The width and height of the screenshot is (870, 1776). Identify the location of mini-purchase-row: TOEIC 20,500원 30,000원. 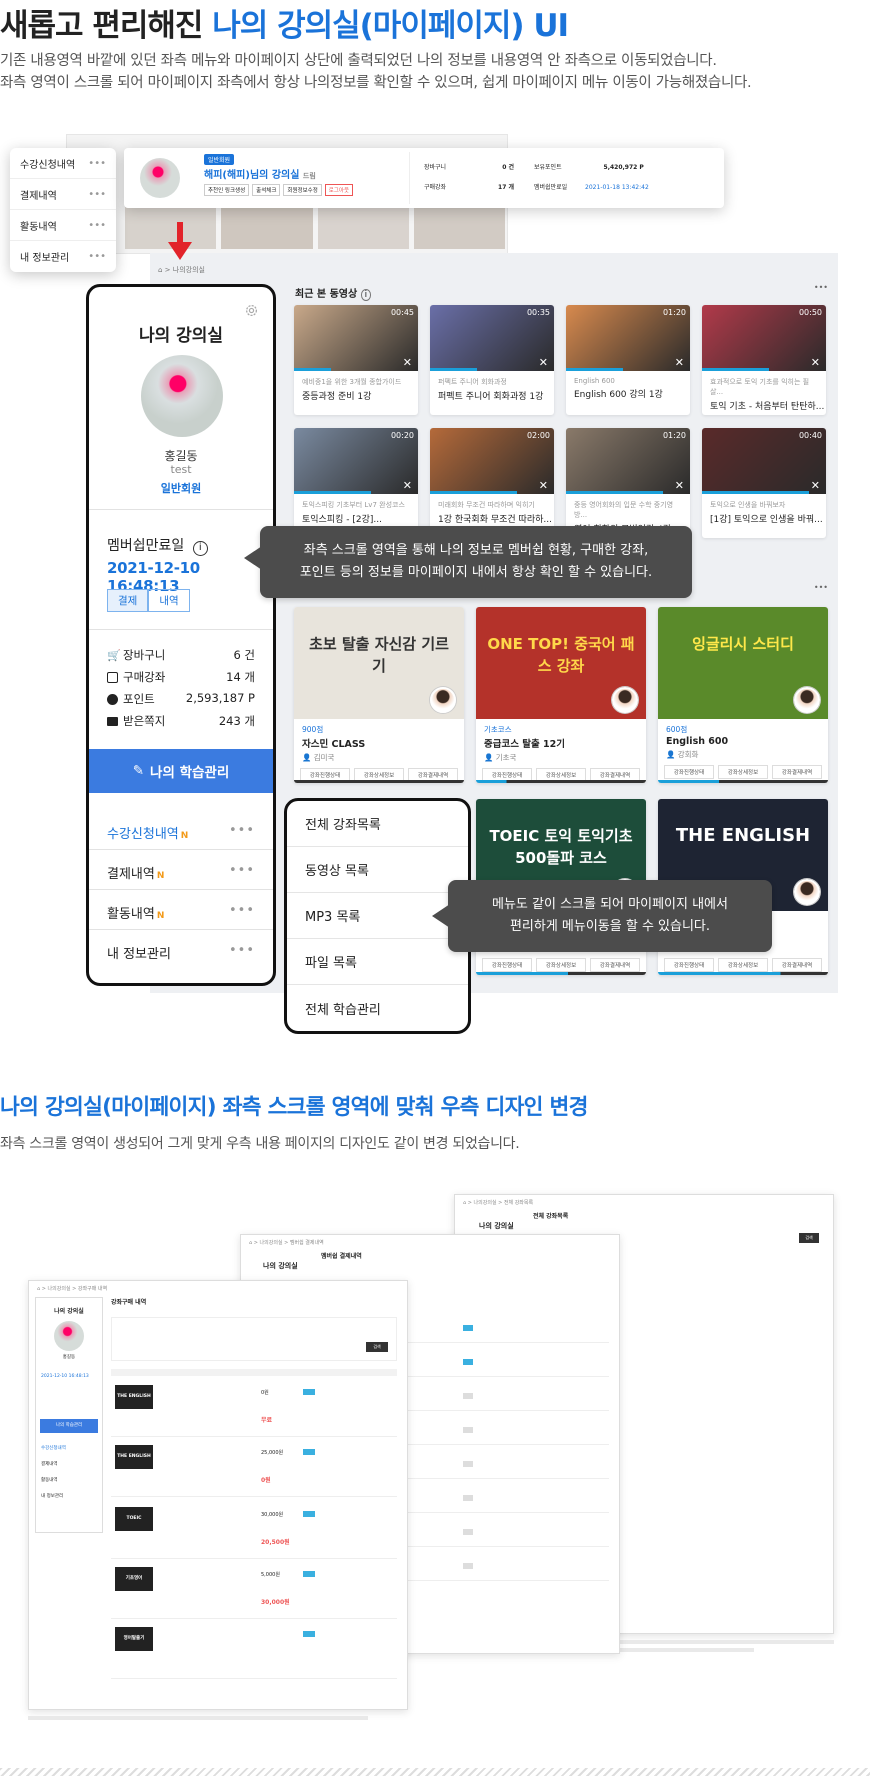
(254, 1531).